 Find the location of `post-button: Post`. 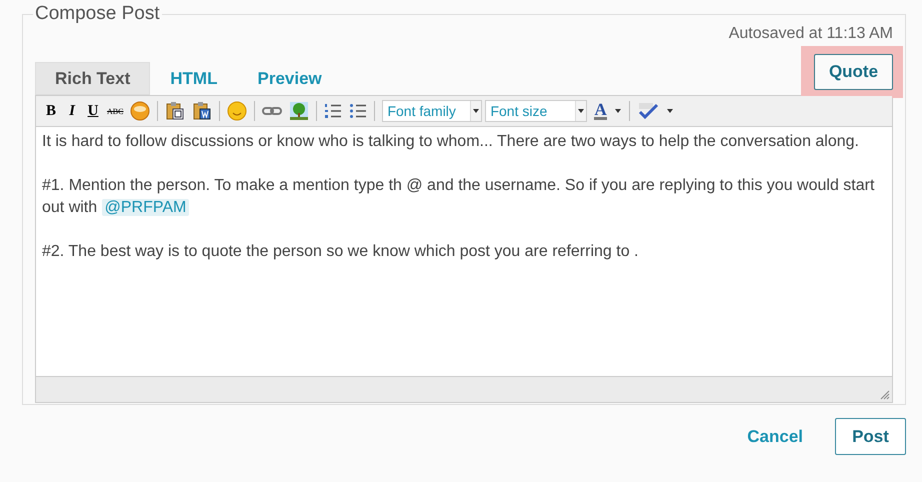

post-button: Post is located at coordinates (870, 436).